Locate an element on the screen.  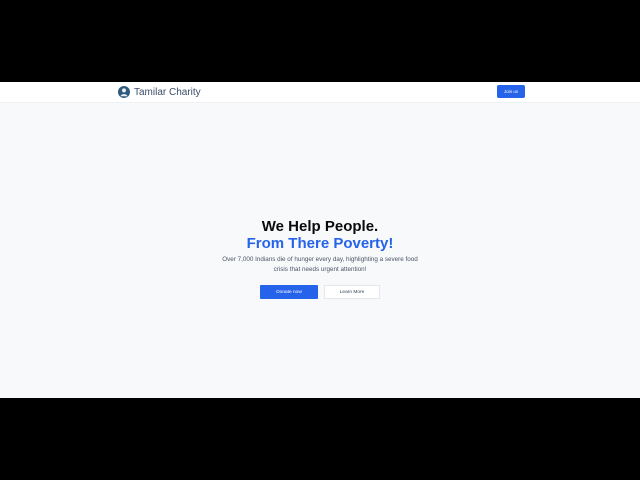
hero-title-line2: From There Poverty! is located at coordinates (320, 243).